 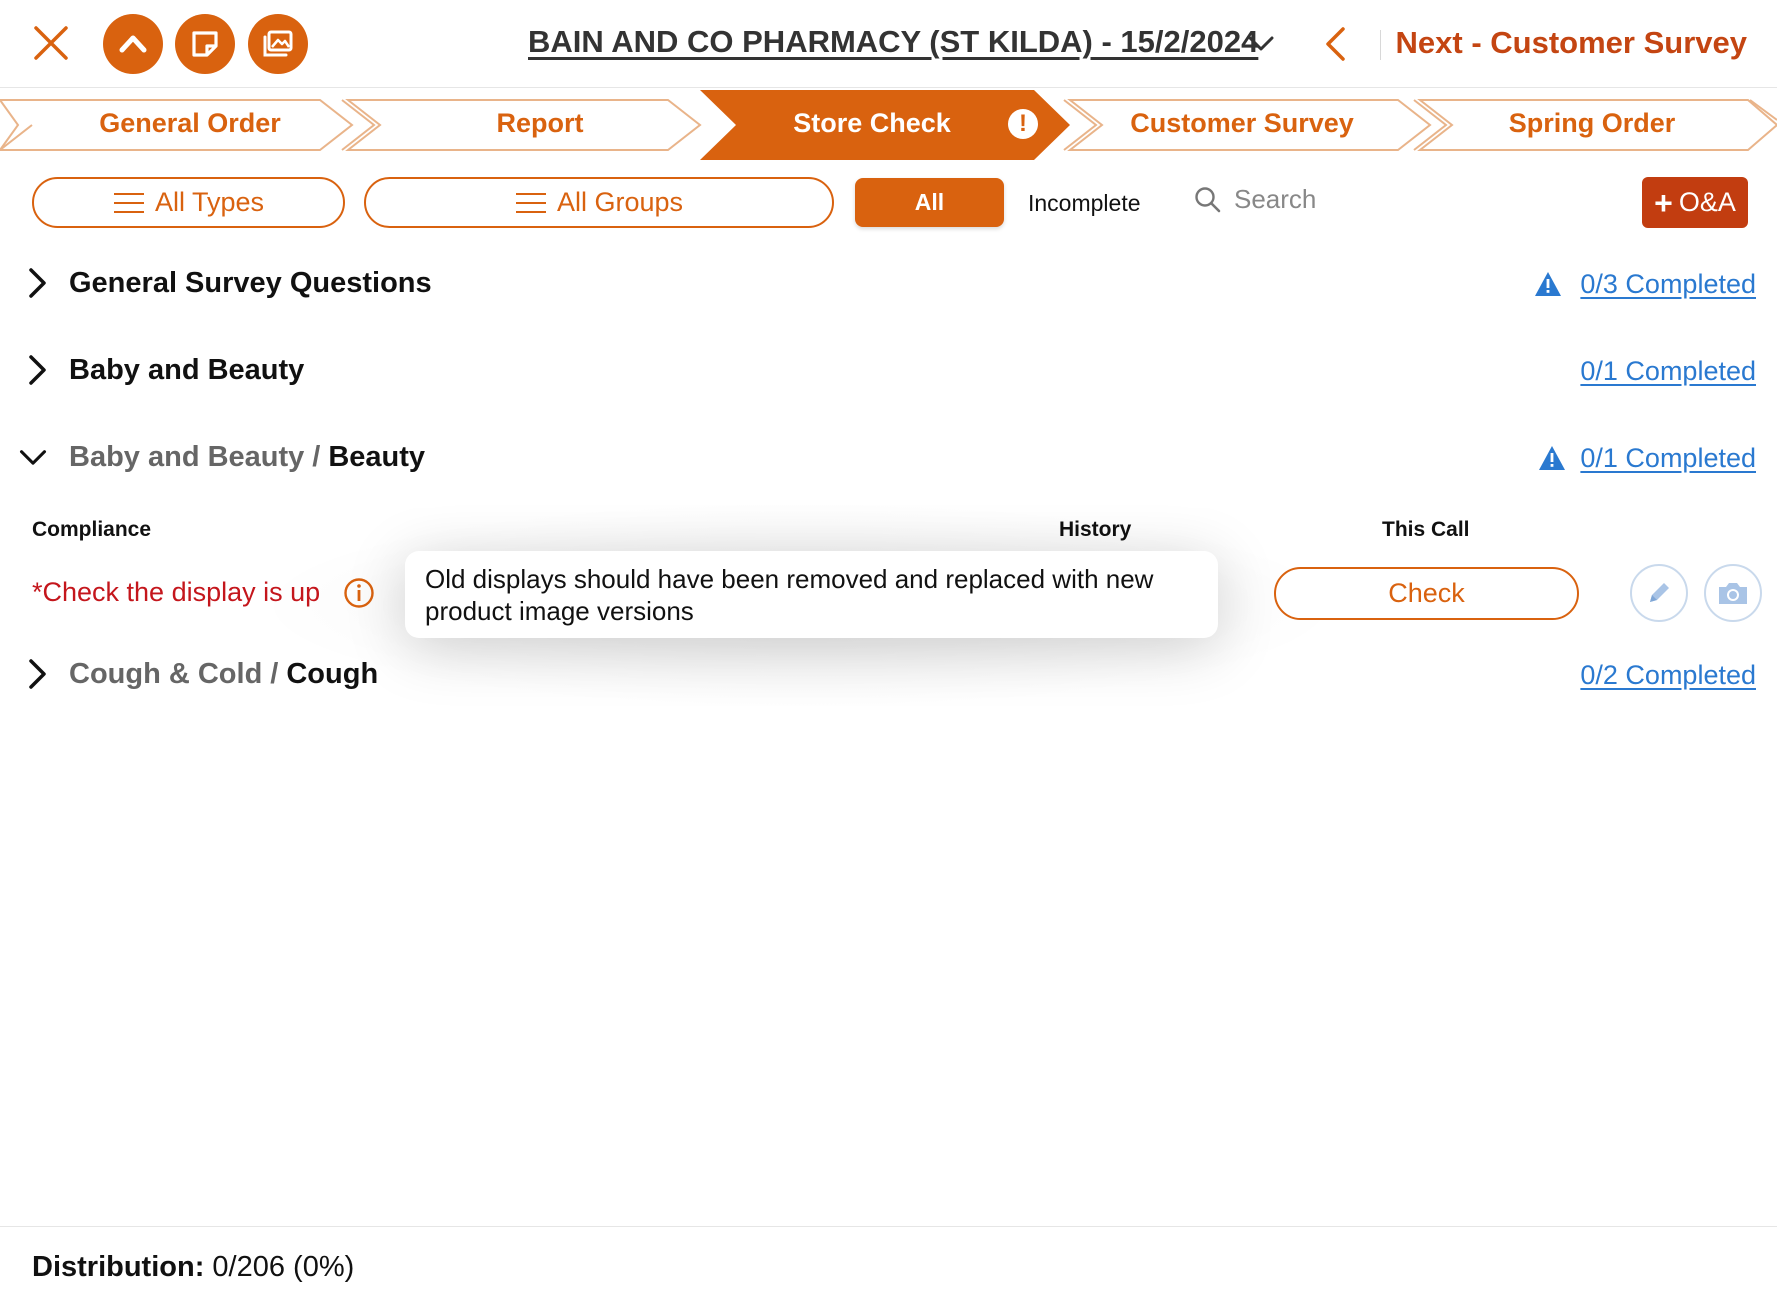 I want to click on tab-report: Report, so click(x=540, y=123).